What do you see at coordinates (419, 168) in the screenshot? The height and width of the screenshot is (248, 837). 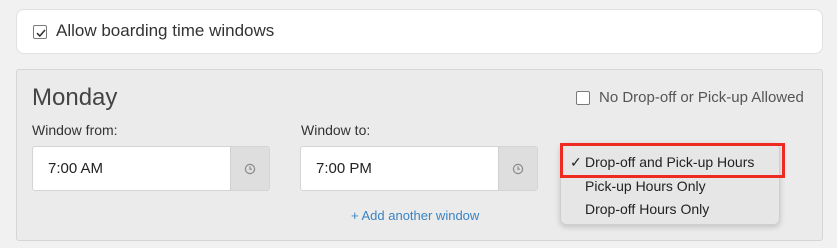 I see `window-to-input: 7:00 PM` at bounding box center [419, 168].